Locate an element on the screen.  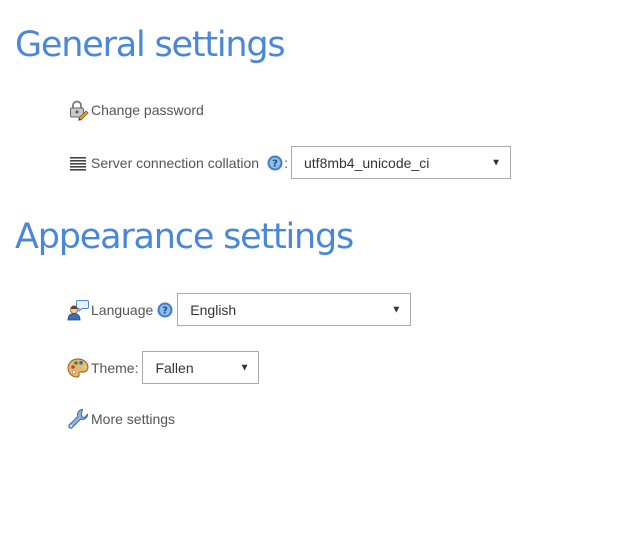
change-password-link: Change password is located at coordinates (135, 110).